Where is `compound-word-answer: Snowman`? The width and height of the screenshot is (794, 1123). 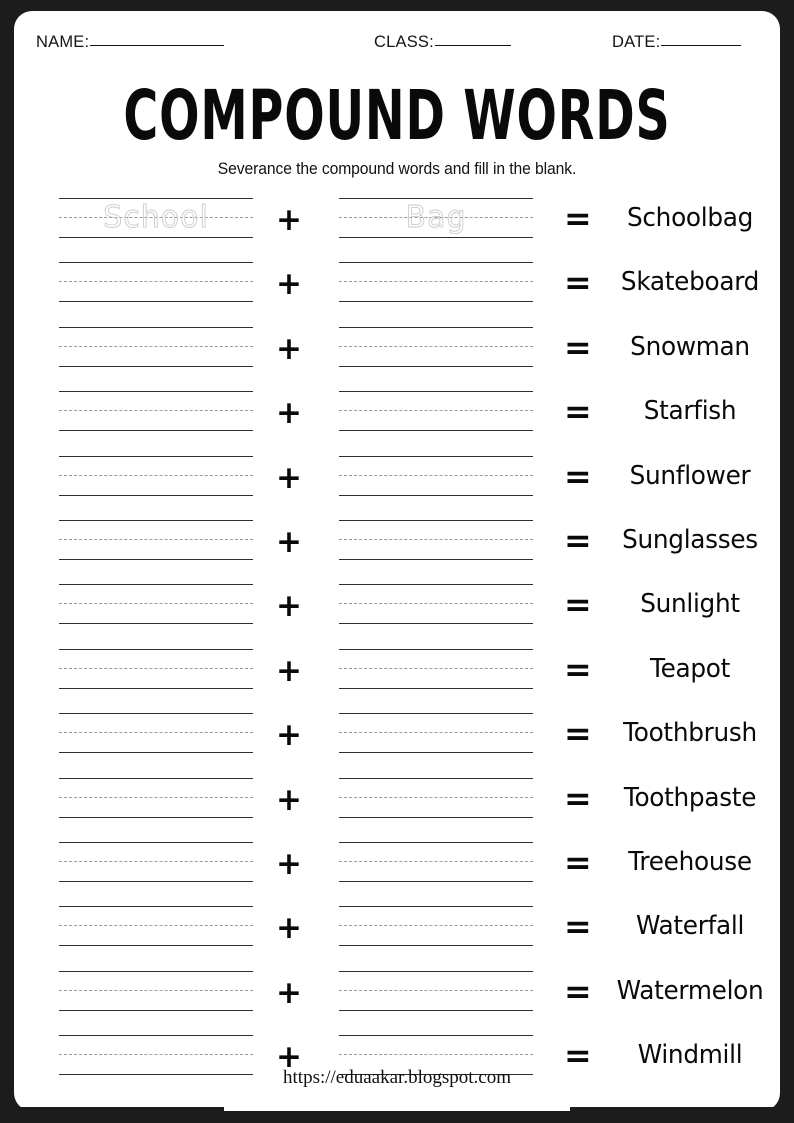
compound-word-answer: Snowman is located at coordinates (690, 346).